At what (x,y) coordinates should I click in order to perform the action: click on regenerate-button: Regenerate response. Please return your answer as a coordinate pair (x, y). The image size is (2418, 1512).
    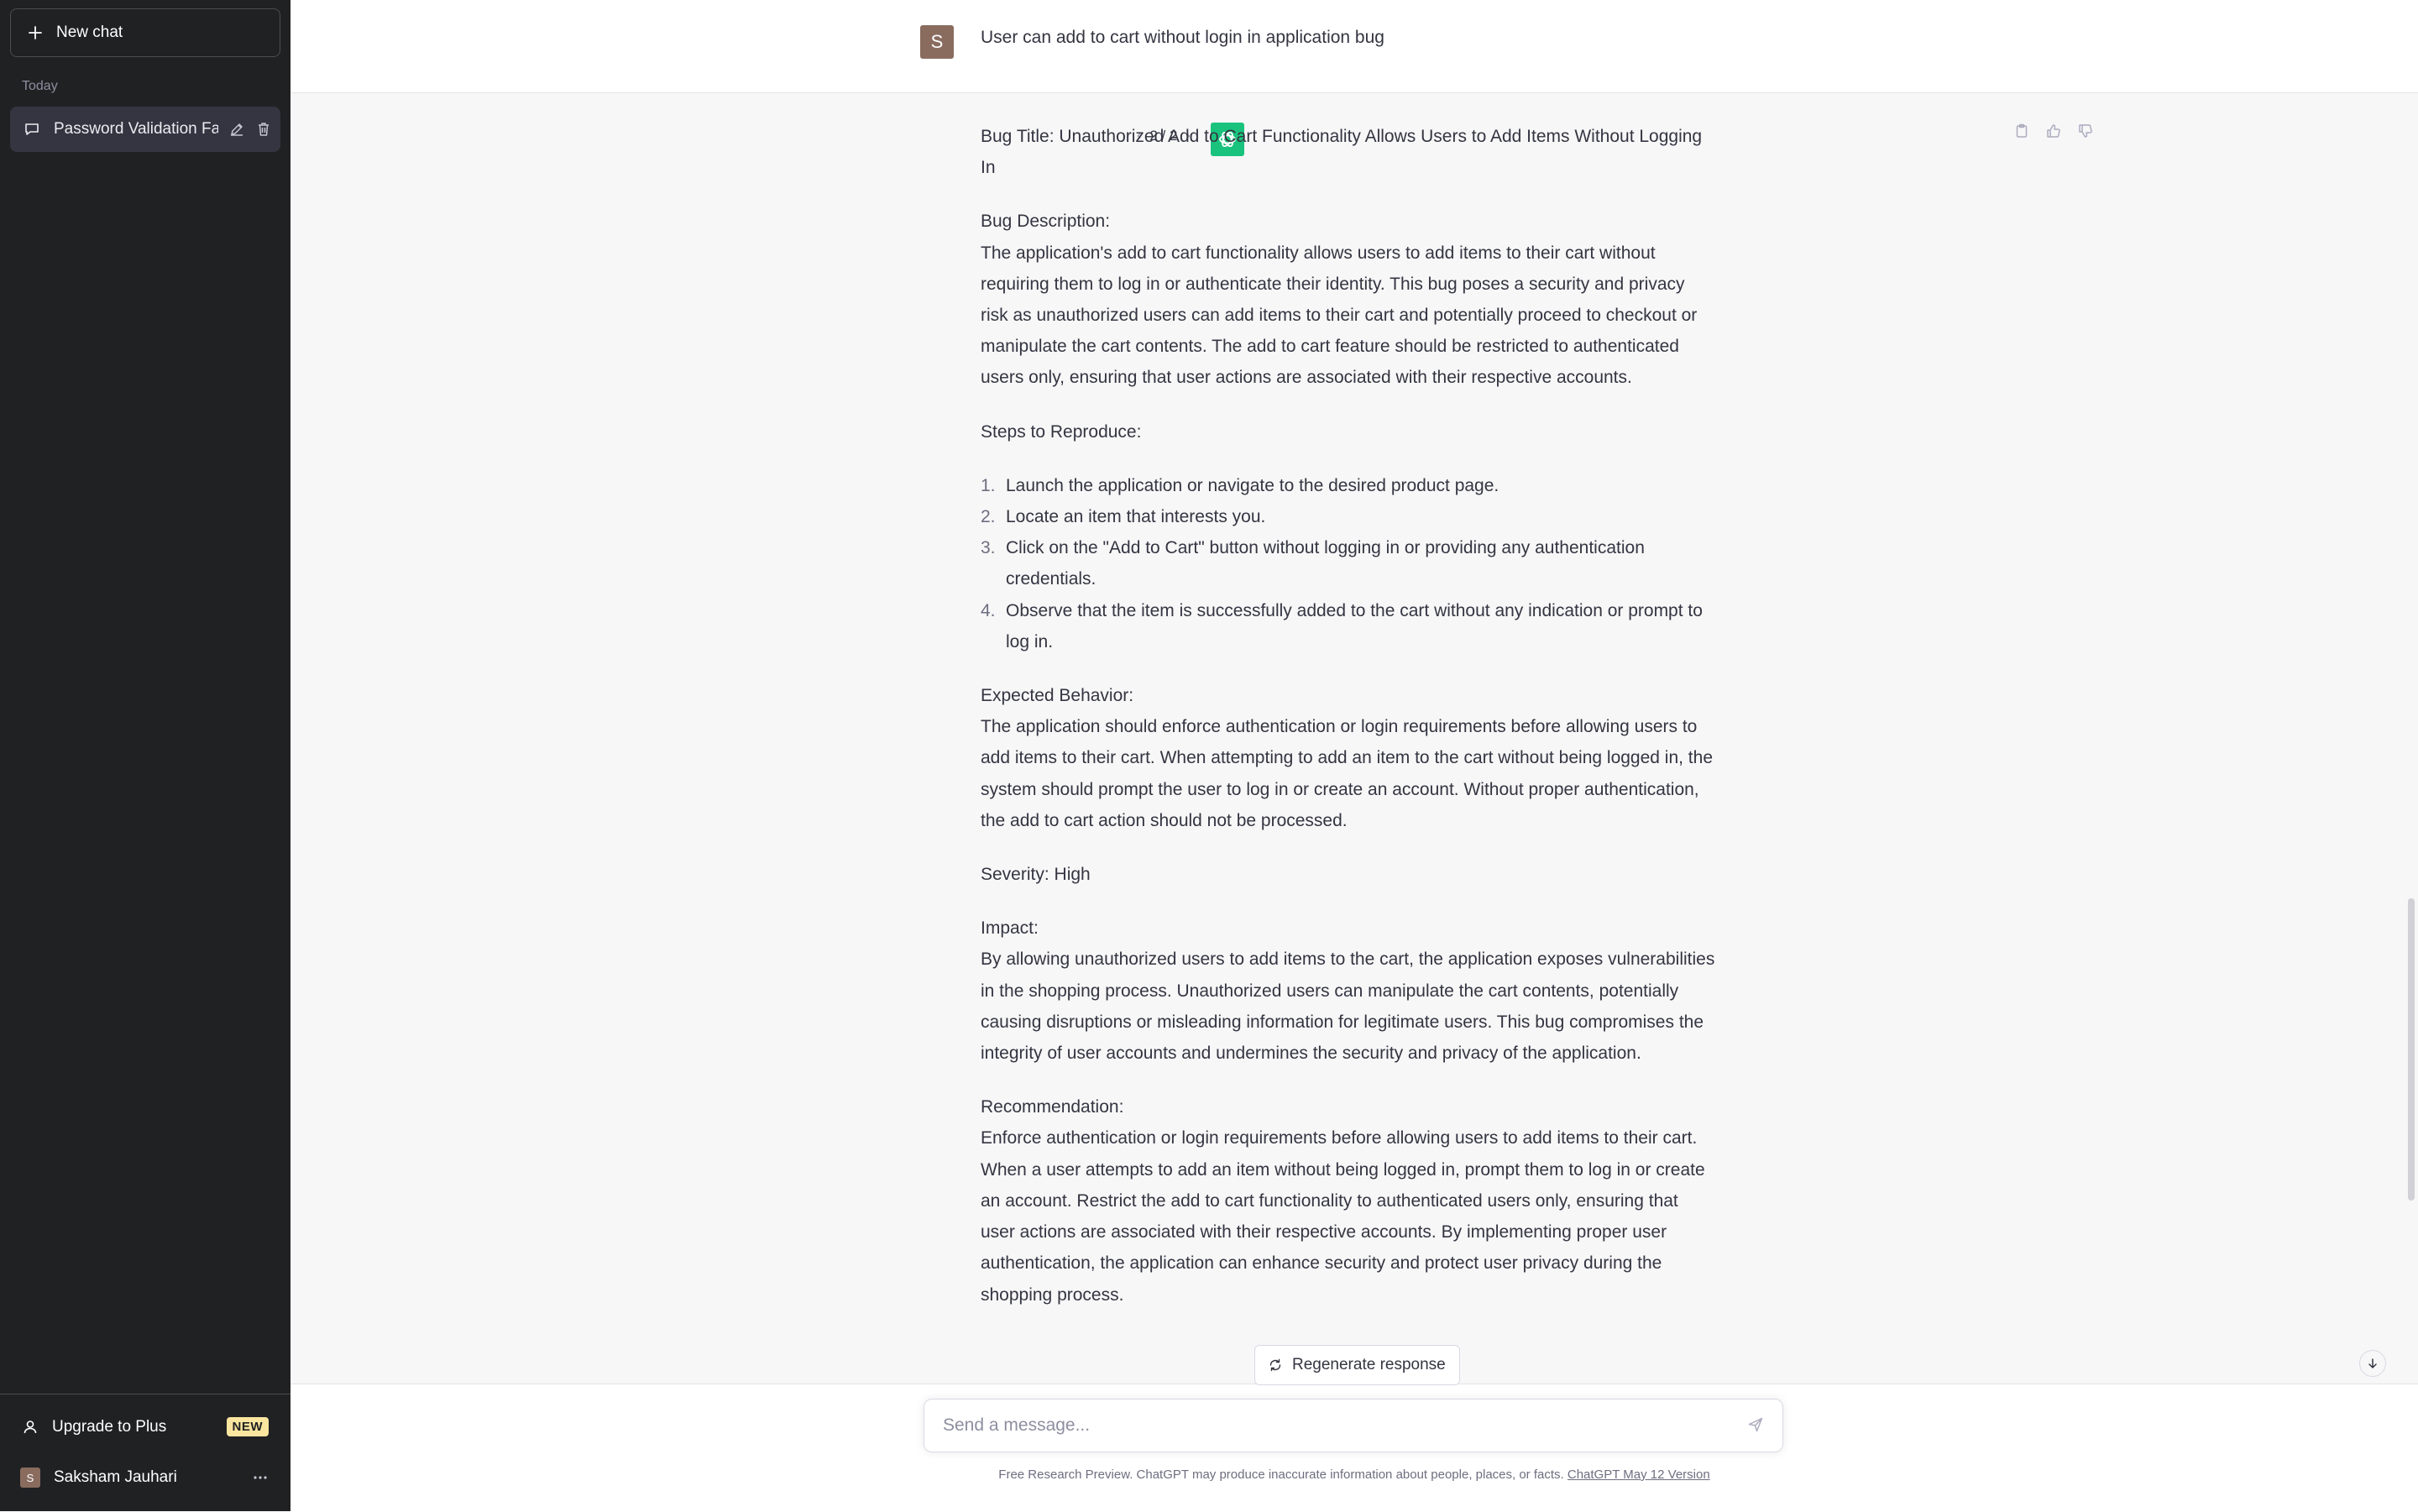
    Looking at the image, I should click on (1357, 1365).